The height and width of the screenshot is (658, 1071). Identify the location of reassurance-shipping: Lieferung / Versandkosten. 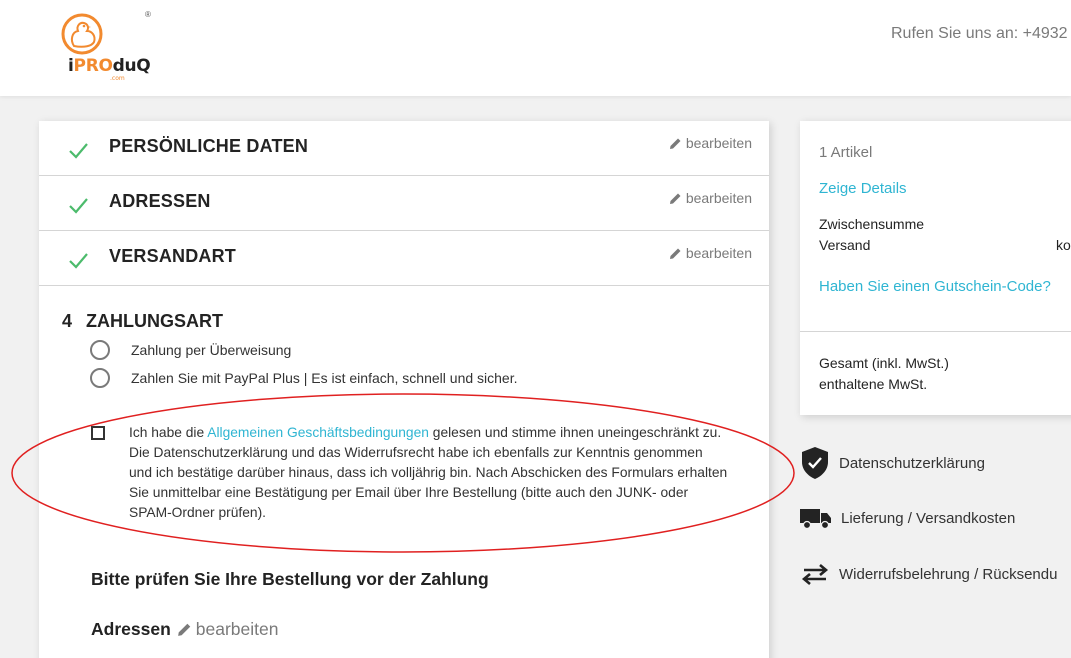
(907, 518).